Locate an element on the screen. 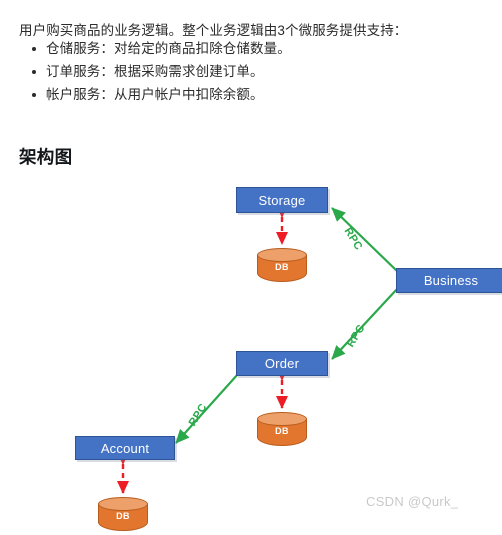  diagram-node-storage: Storage is located at coordinates (282, 200).